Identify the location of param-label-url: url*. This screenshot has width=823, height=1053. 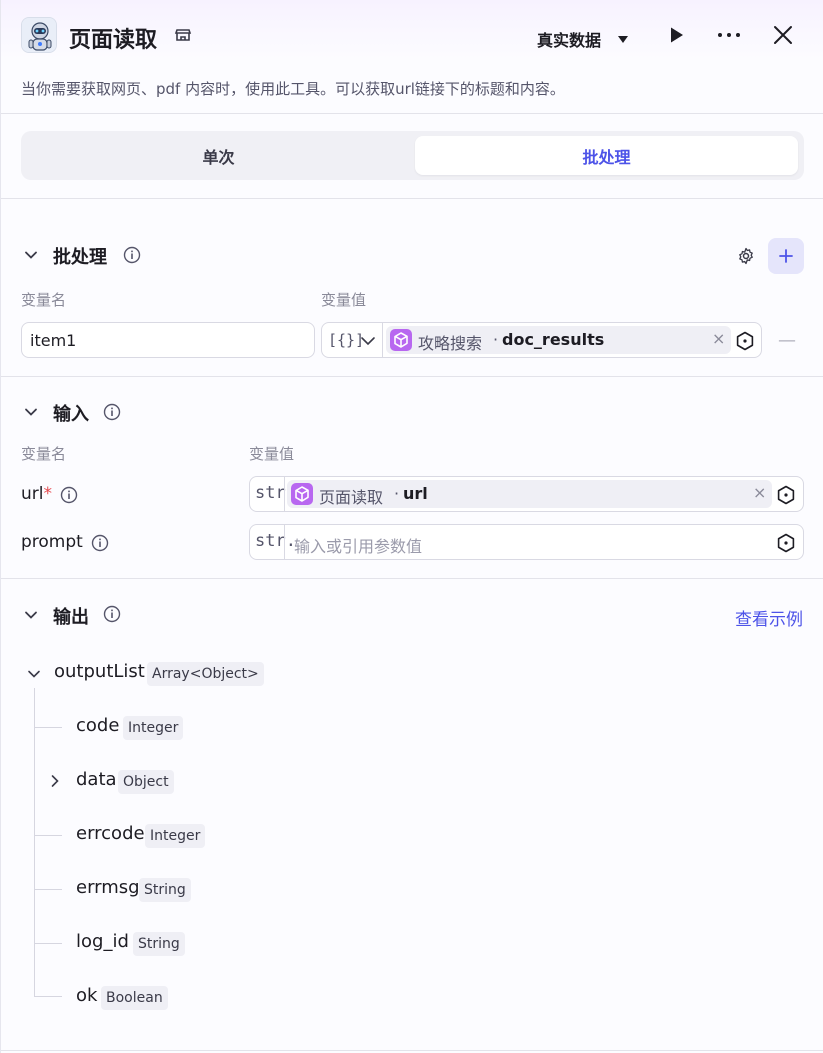
(36, 494).